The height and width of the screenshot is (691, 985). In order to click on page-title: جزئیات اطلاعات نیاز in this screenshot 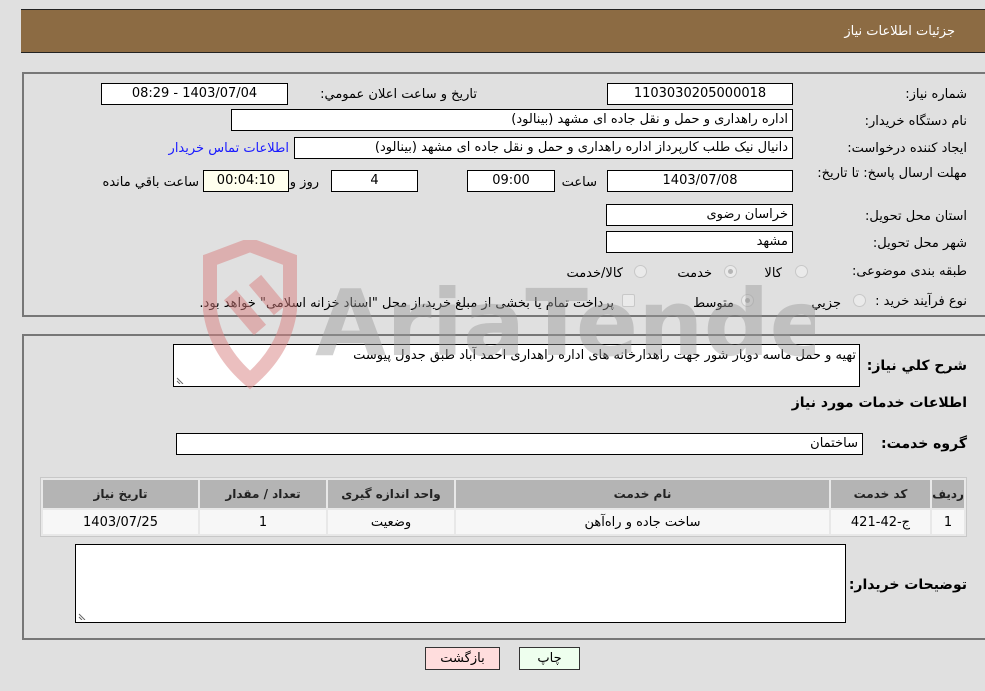, I will do `click(899, 31)`.